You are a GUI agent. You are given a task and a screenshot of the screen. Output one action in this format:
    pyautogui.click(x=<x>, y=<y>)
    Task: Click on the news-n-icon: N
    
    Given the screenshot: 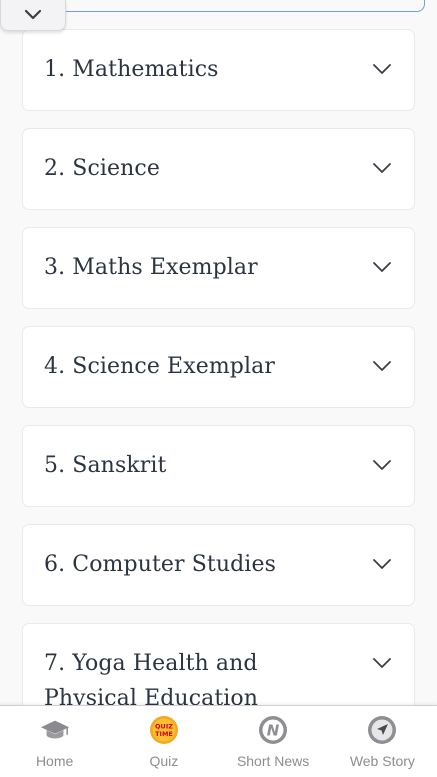 What is the action you would take?
    pyautogui.click(x=273, y=730)
    